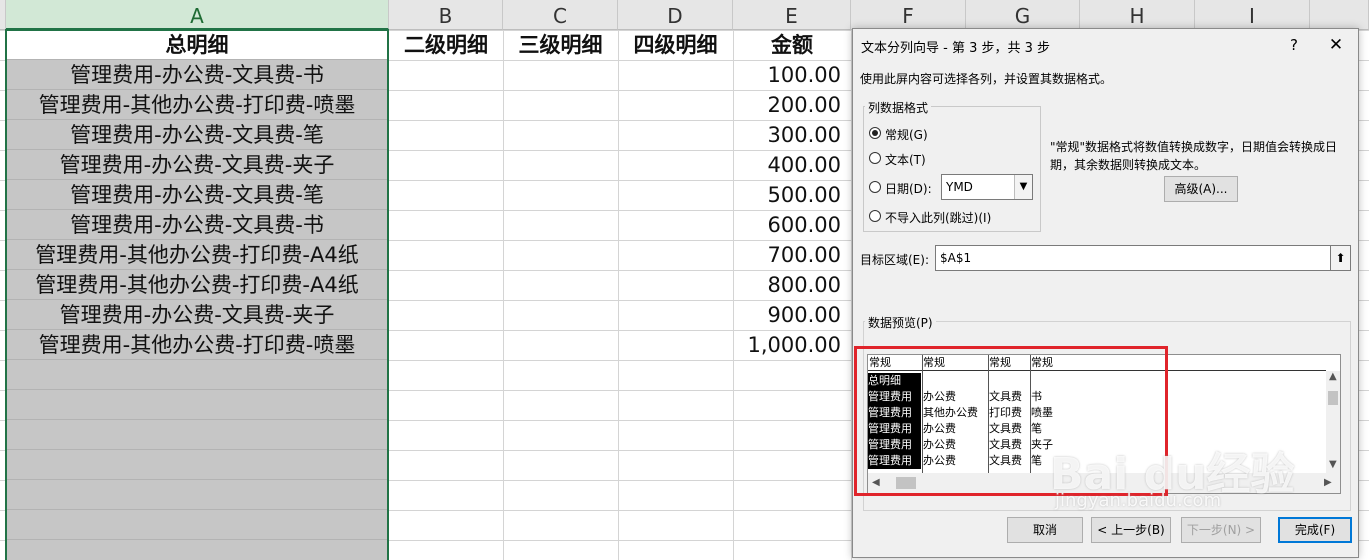  What do you see at coordinates (1333, 398) in the screenshot?
I see `scroll-thumb` at bounding box center [1333, 398].